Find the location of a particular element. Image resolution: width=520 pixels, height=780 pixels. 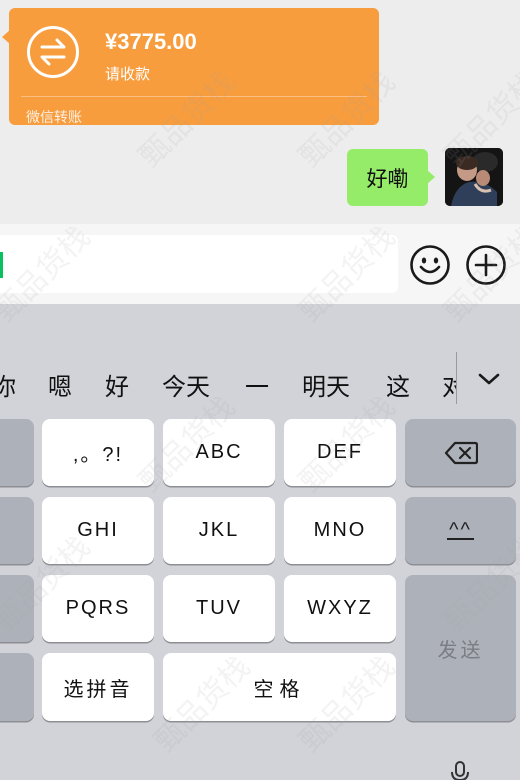

key-punctuation: ,。?! is located at coordinates (98, 452).